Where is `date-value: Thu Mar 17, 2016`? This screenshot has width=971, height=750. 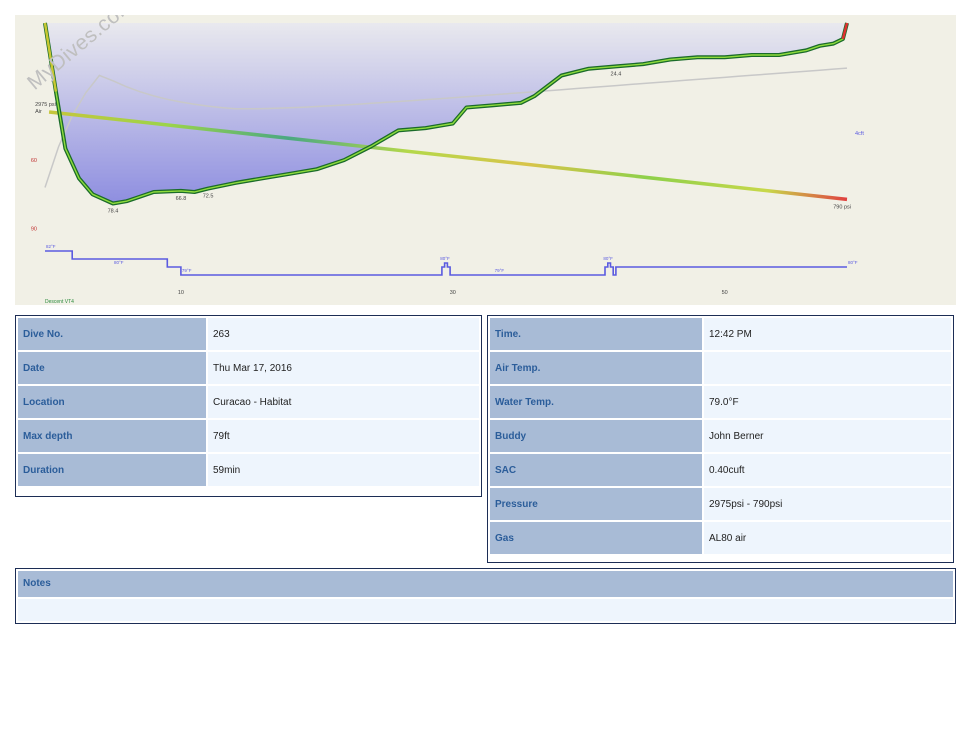 date-value: Thu Mar 17, 2016 is located at coordinates (343, 368).